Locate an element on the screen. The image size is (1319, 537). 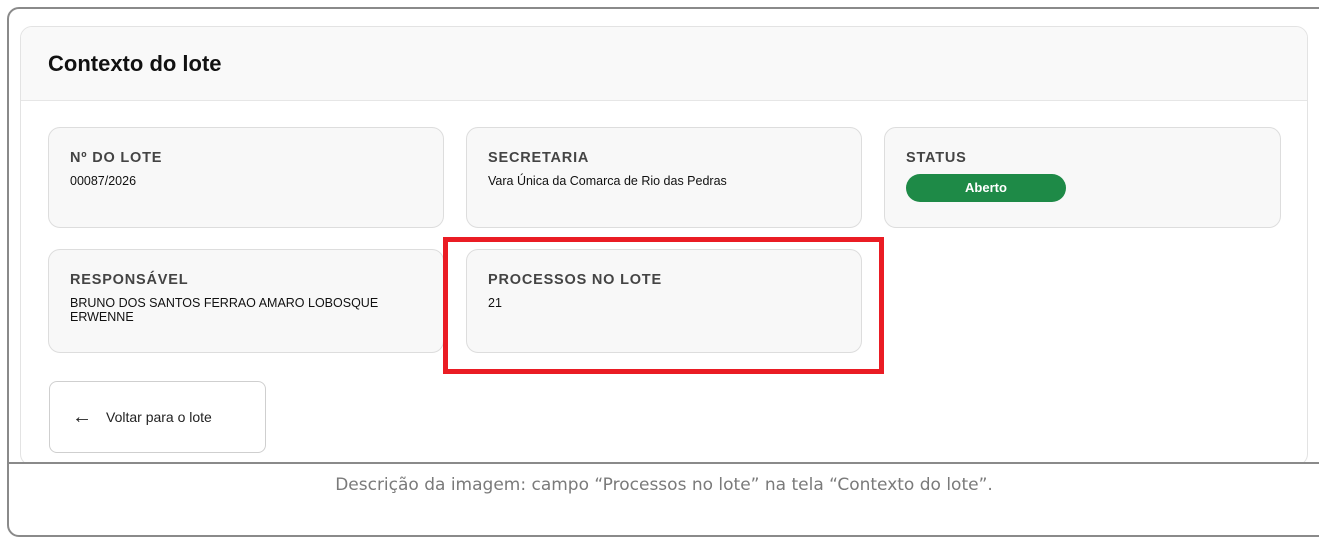
lote-label: Nº DO LOTE is located at coordinates (116, 158).